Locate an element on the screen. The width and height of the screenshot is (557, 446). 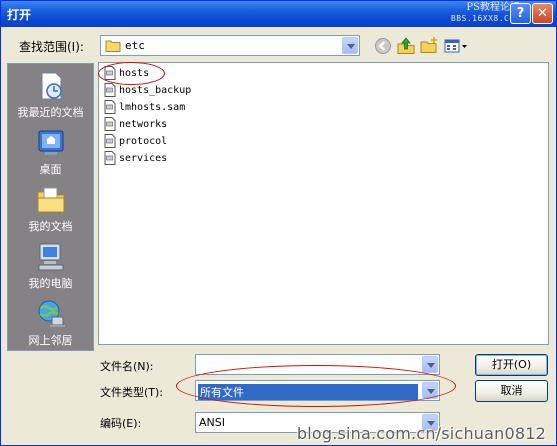
place-label: 我的电脑 is located at coordinates (50, 283).